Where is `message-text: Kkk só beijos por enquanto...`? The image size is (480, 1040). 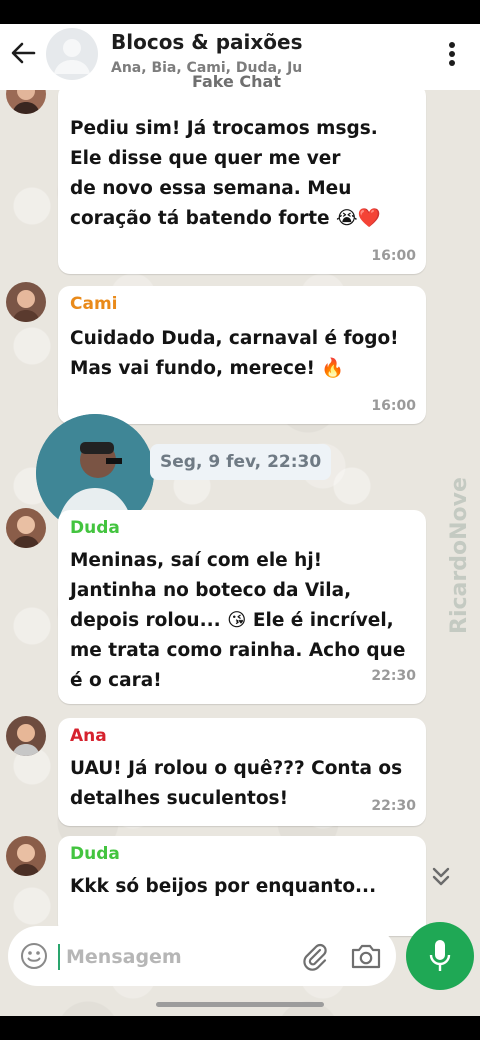
message-text: Kkk só beijos por enquanto... is located at coordinates (223, 886).